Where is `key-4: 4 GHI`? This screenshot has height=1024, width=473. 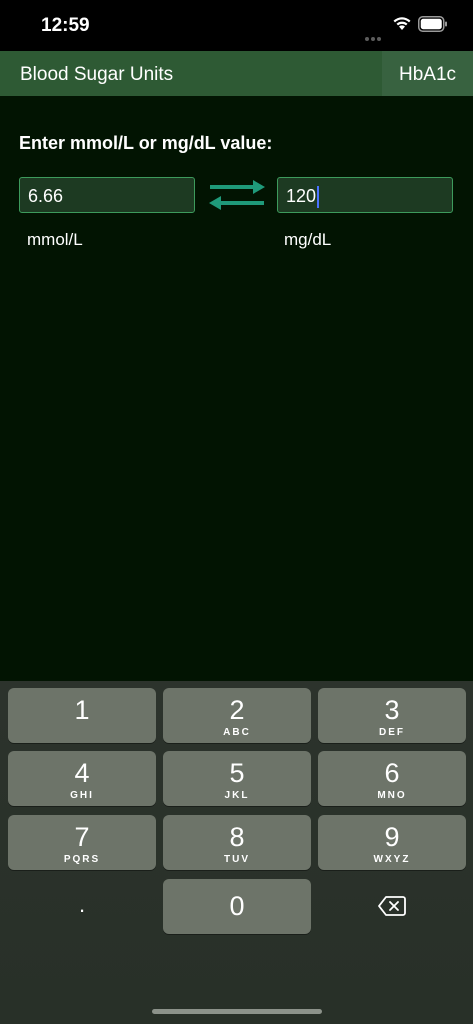
key-4: 4 GHI is located at coordinates (82, 778).